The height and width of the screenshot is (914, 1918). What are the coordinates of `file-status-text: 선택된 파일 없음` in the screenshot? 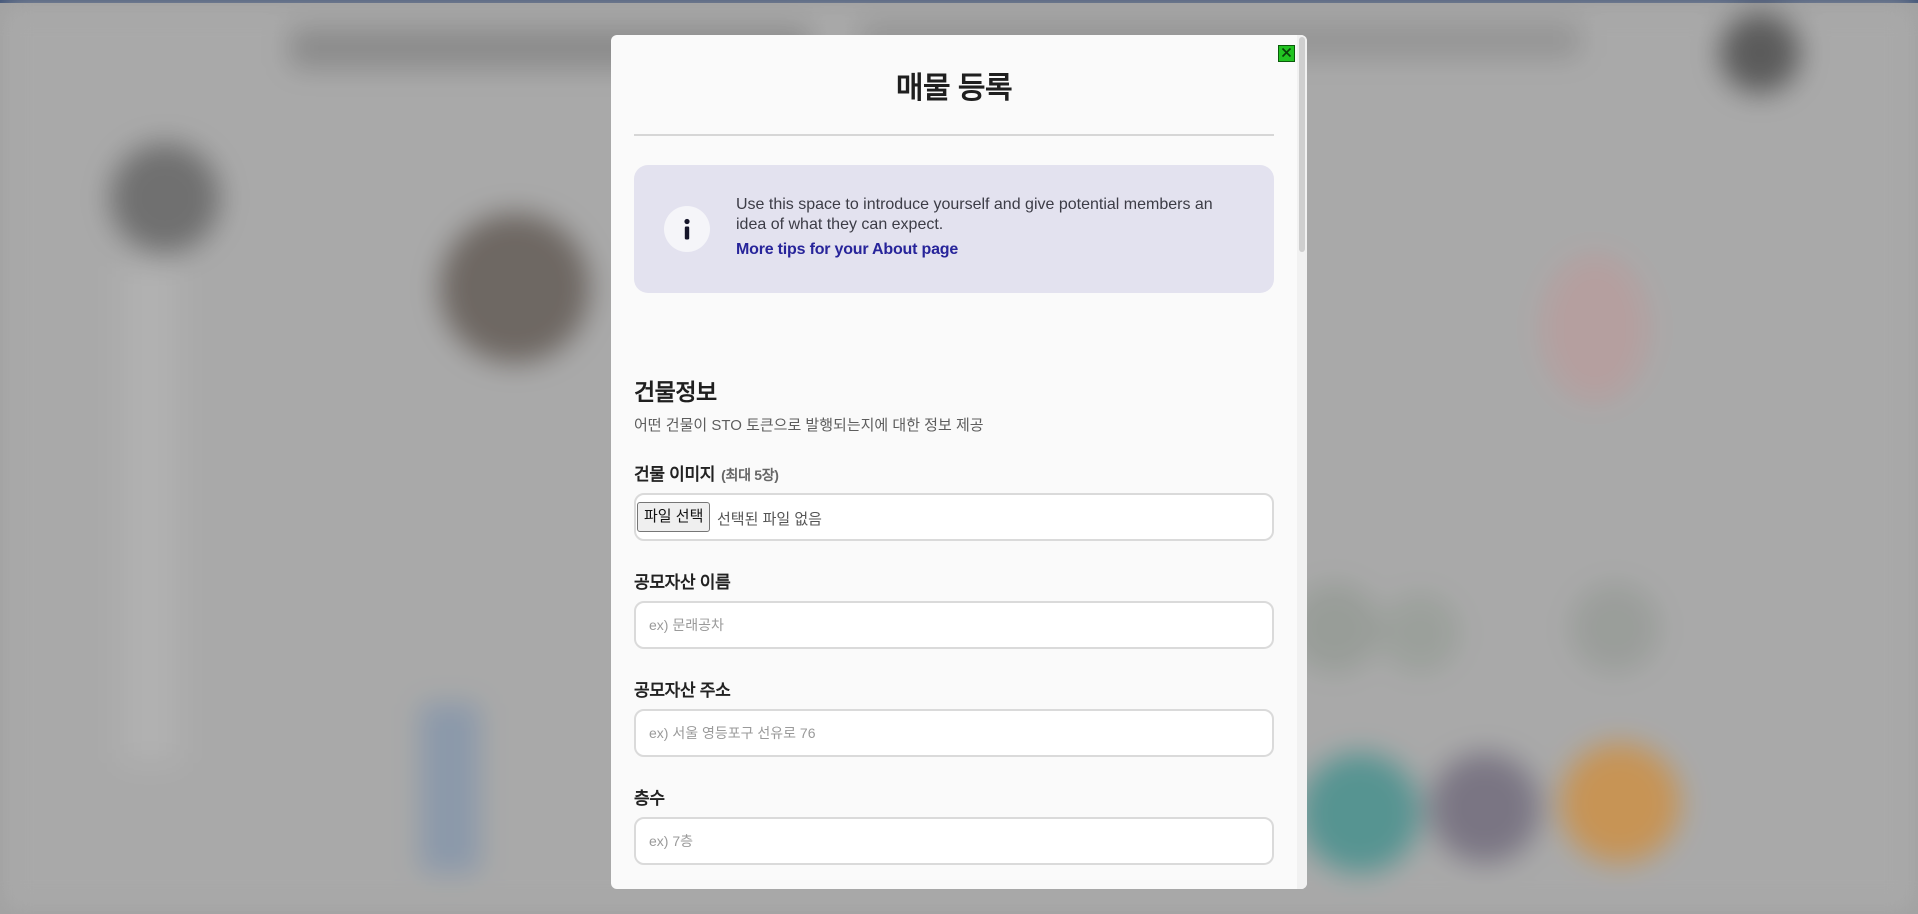 It's located at (769, 519).